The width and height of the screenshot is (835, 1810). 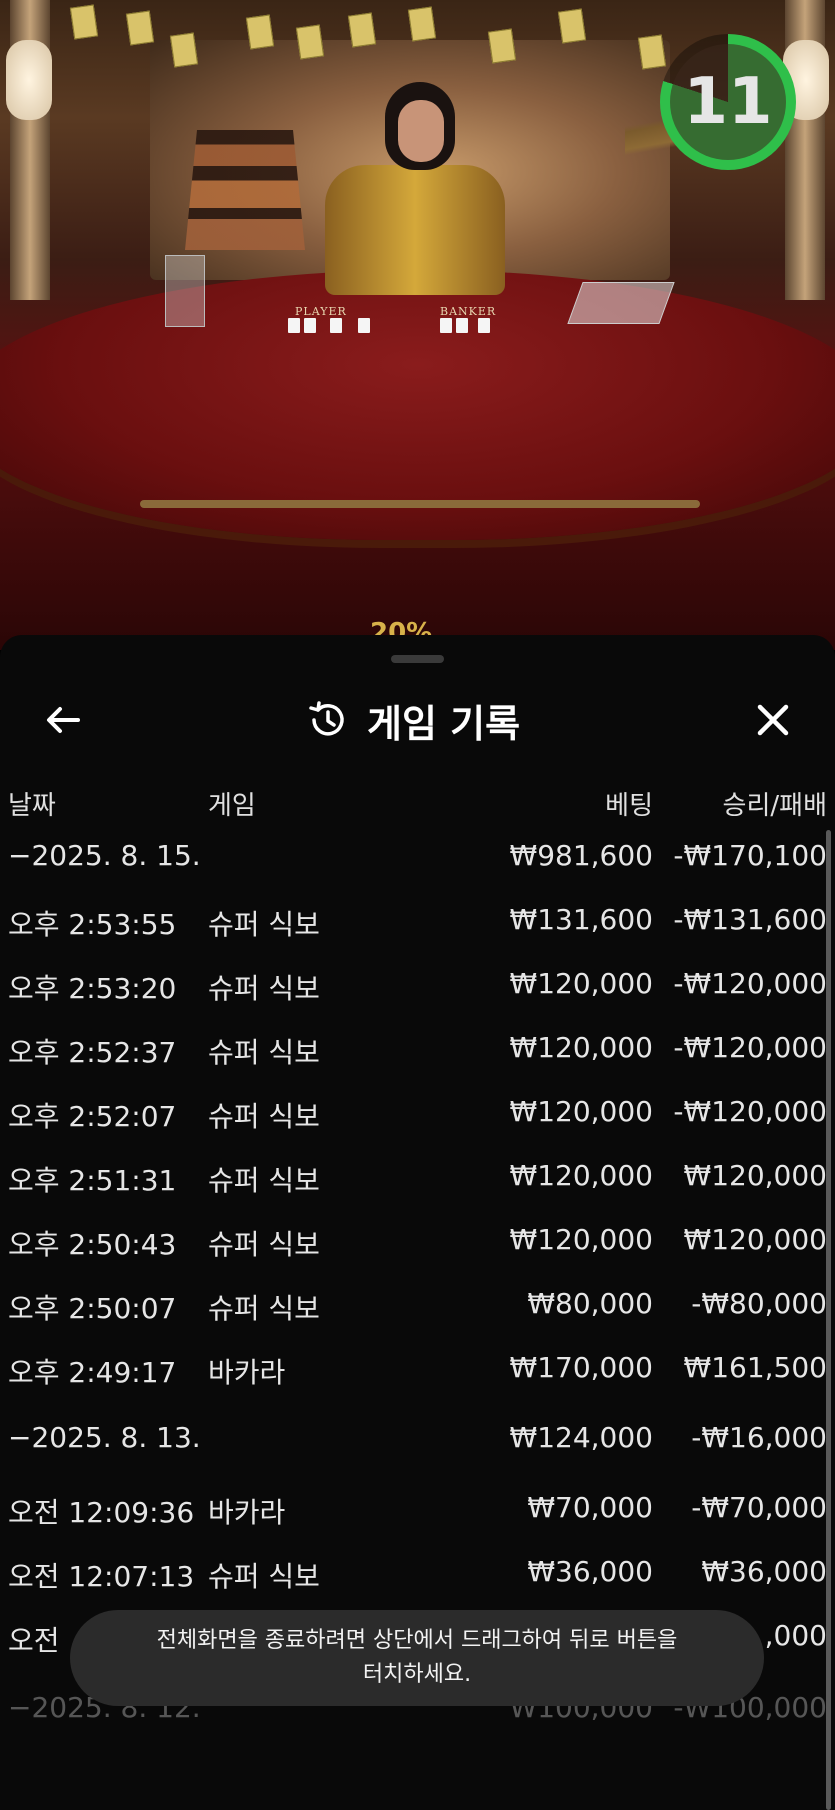 What do you see at coordinates (92, 1116) in the screenshot?
I see `row-date: 오후 2:52:07` at bounding box center [92, 1116].